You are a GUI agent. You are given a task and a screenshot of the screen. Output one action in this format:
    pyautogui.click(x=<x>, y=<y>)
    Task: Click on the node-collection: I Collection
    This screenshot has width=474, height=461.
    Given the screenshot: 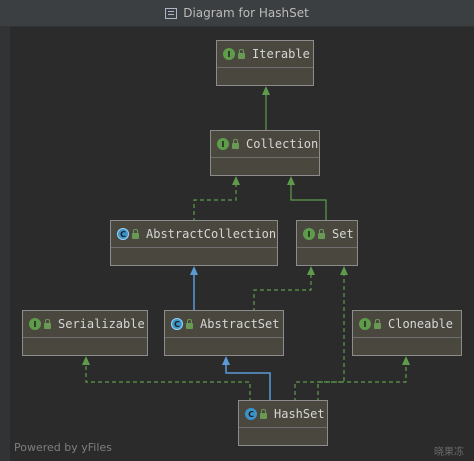 What is the action you would take?
    pyautogui.click(x=265, y=153)
    